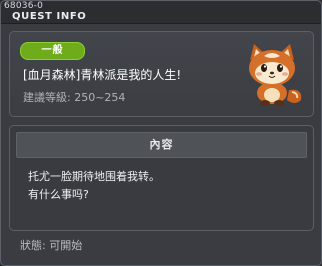 The height and width of the screenshot is (266, 322). What do you see at coordinates (51, 245) in the screenshot?
I see `quest-status: 狀態: 可開始` at bounding box center [51, 245].